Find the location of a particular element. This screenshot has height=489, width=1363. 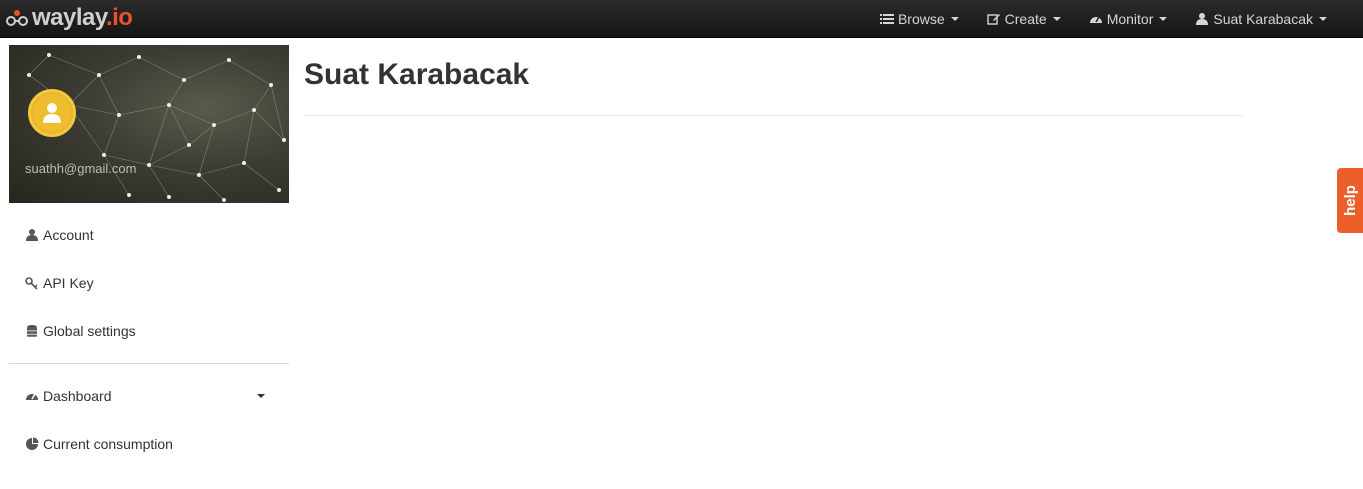

sidebar-item-account: Account is located at coordinates (149, 235).